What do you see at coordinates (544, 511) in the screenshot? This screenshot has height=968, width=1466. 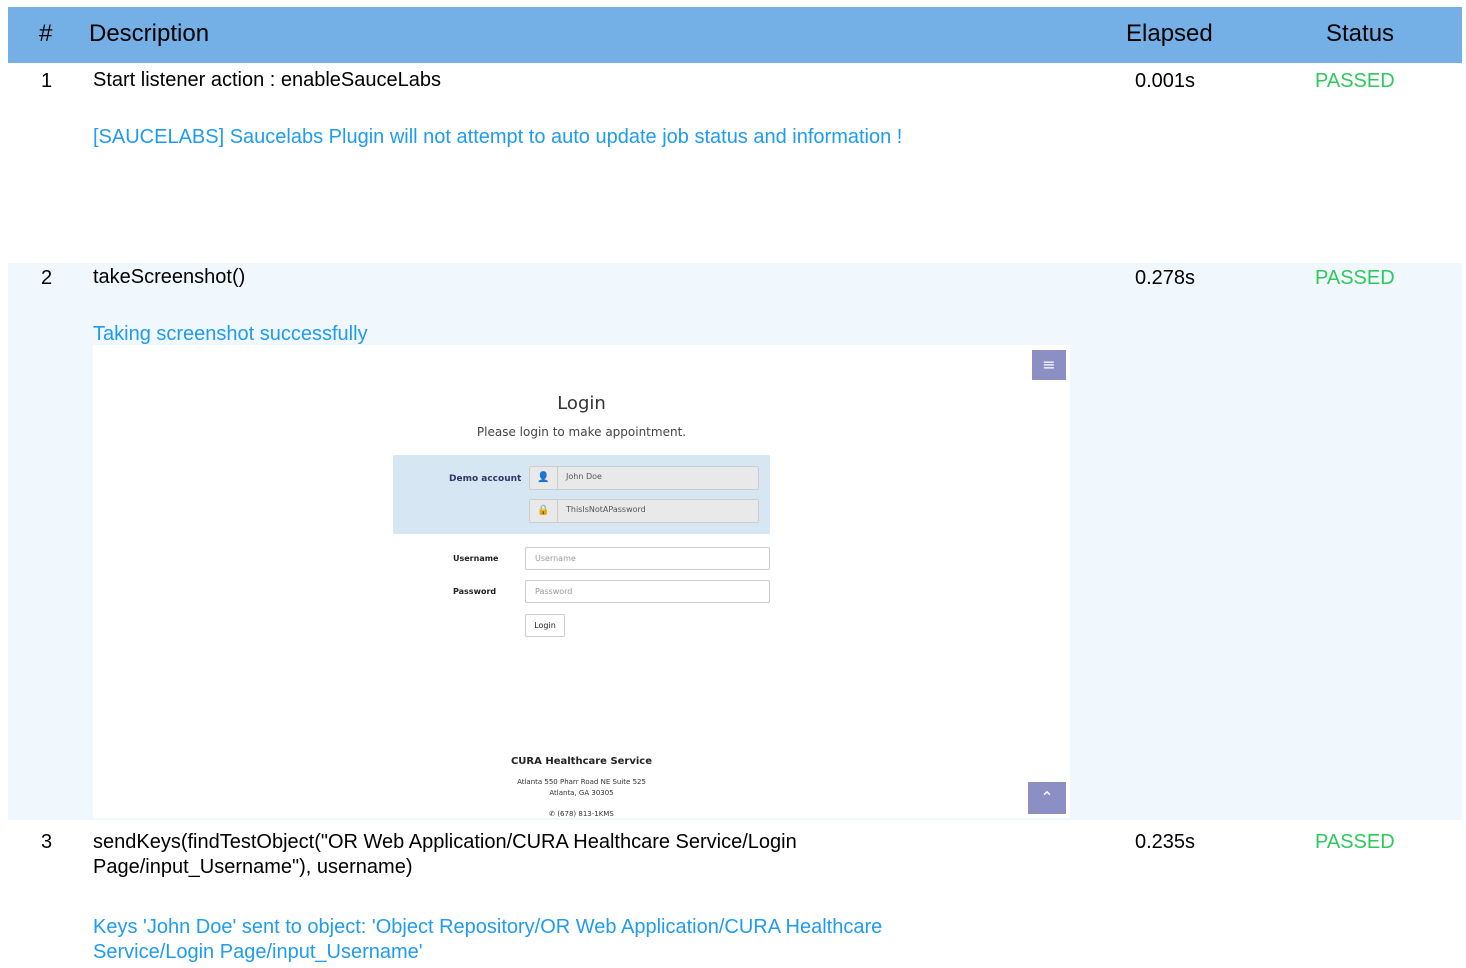 I see `lock-icon: 🔒` at bounding box center [544, 511].